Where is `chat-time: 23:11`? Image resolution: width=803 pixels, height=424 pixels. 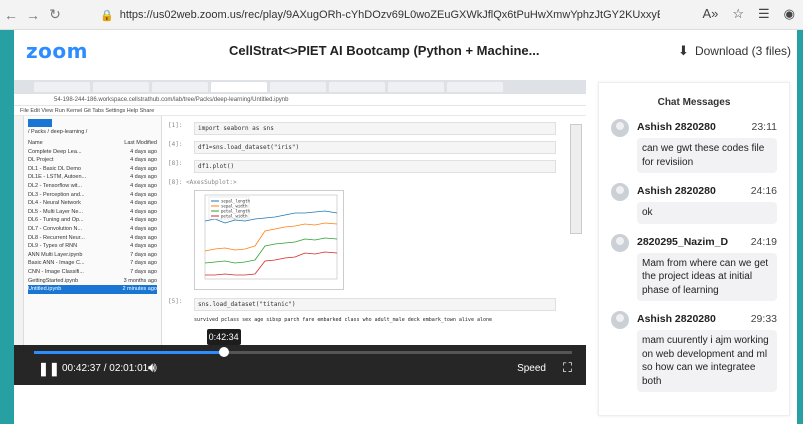 chat-time: 23:11 is located at coordinates (764, 127).